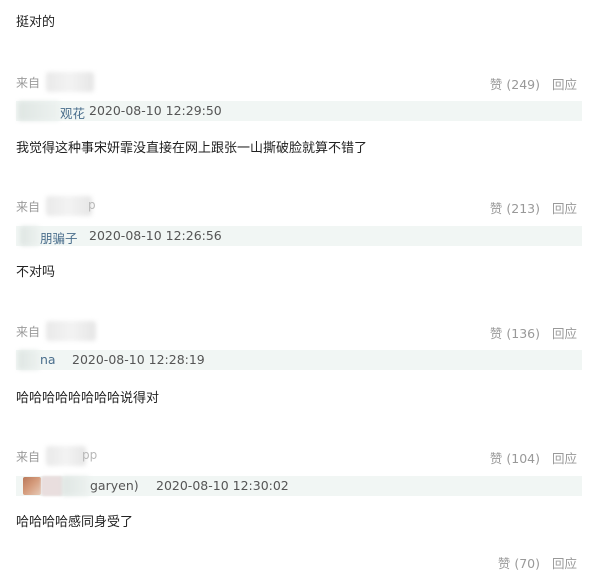 The height and width of the screenshot is (580, 601). Describe the element at coordinates (72, 112) in the screenshot. I see `quote-username: 观花` at that location.